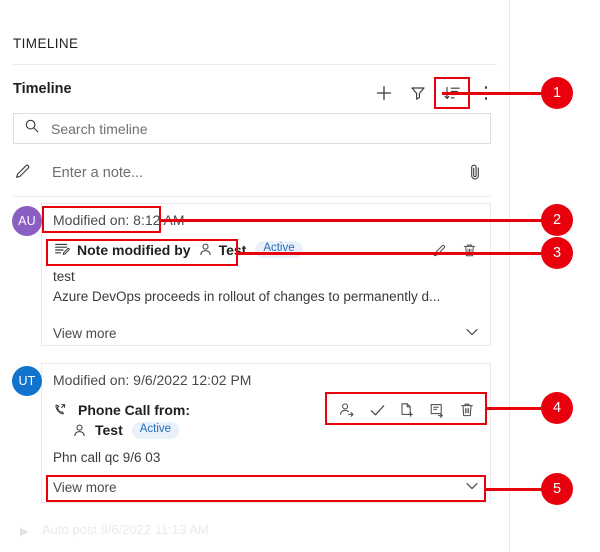  What do you see at coordinates (62, 410) in the screenshot?
I see `phone-call-icon` at bounding box center [62, 410].